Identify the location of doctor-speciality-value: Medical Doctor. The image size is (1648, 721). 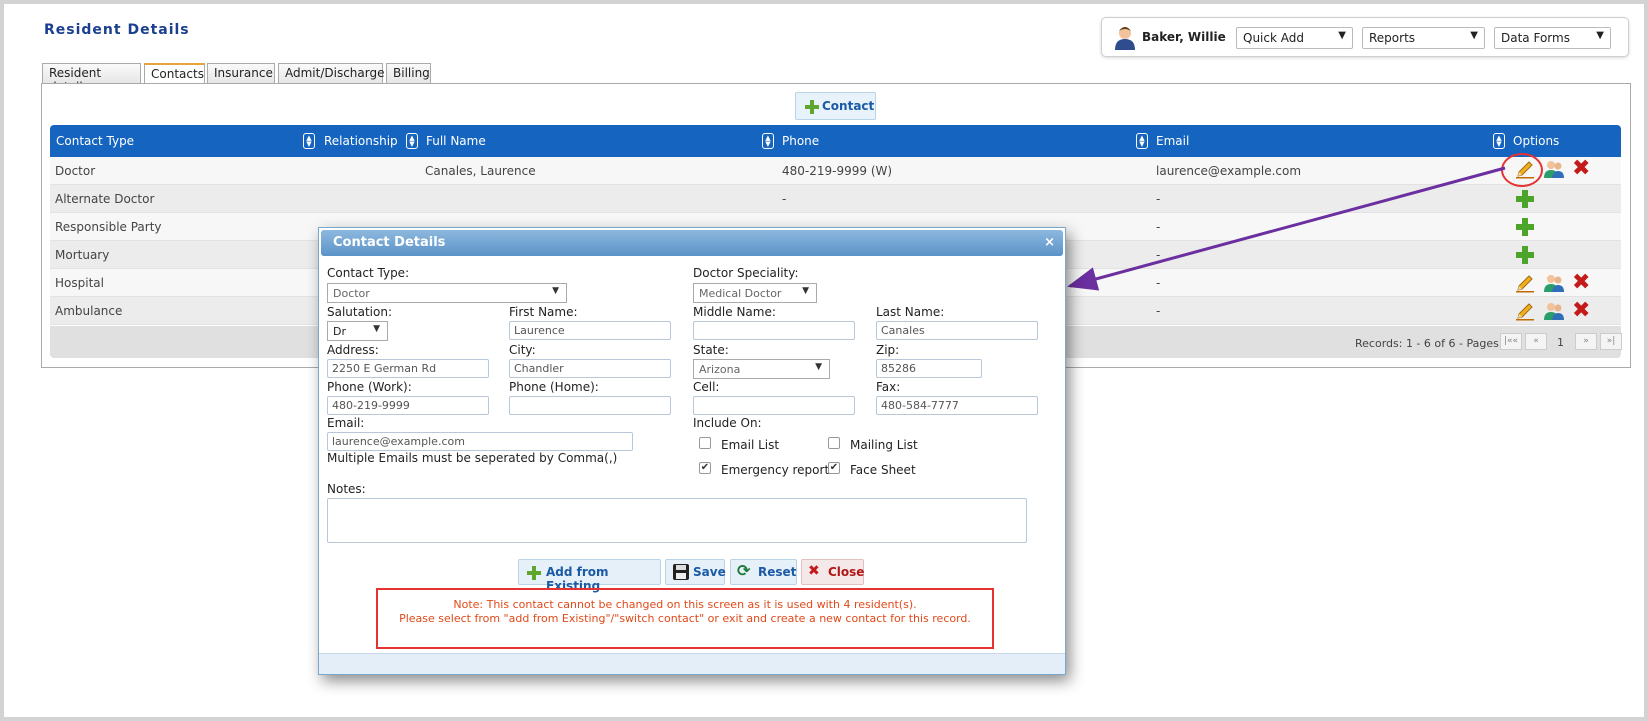
(740, 293).